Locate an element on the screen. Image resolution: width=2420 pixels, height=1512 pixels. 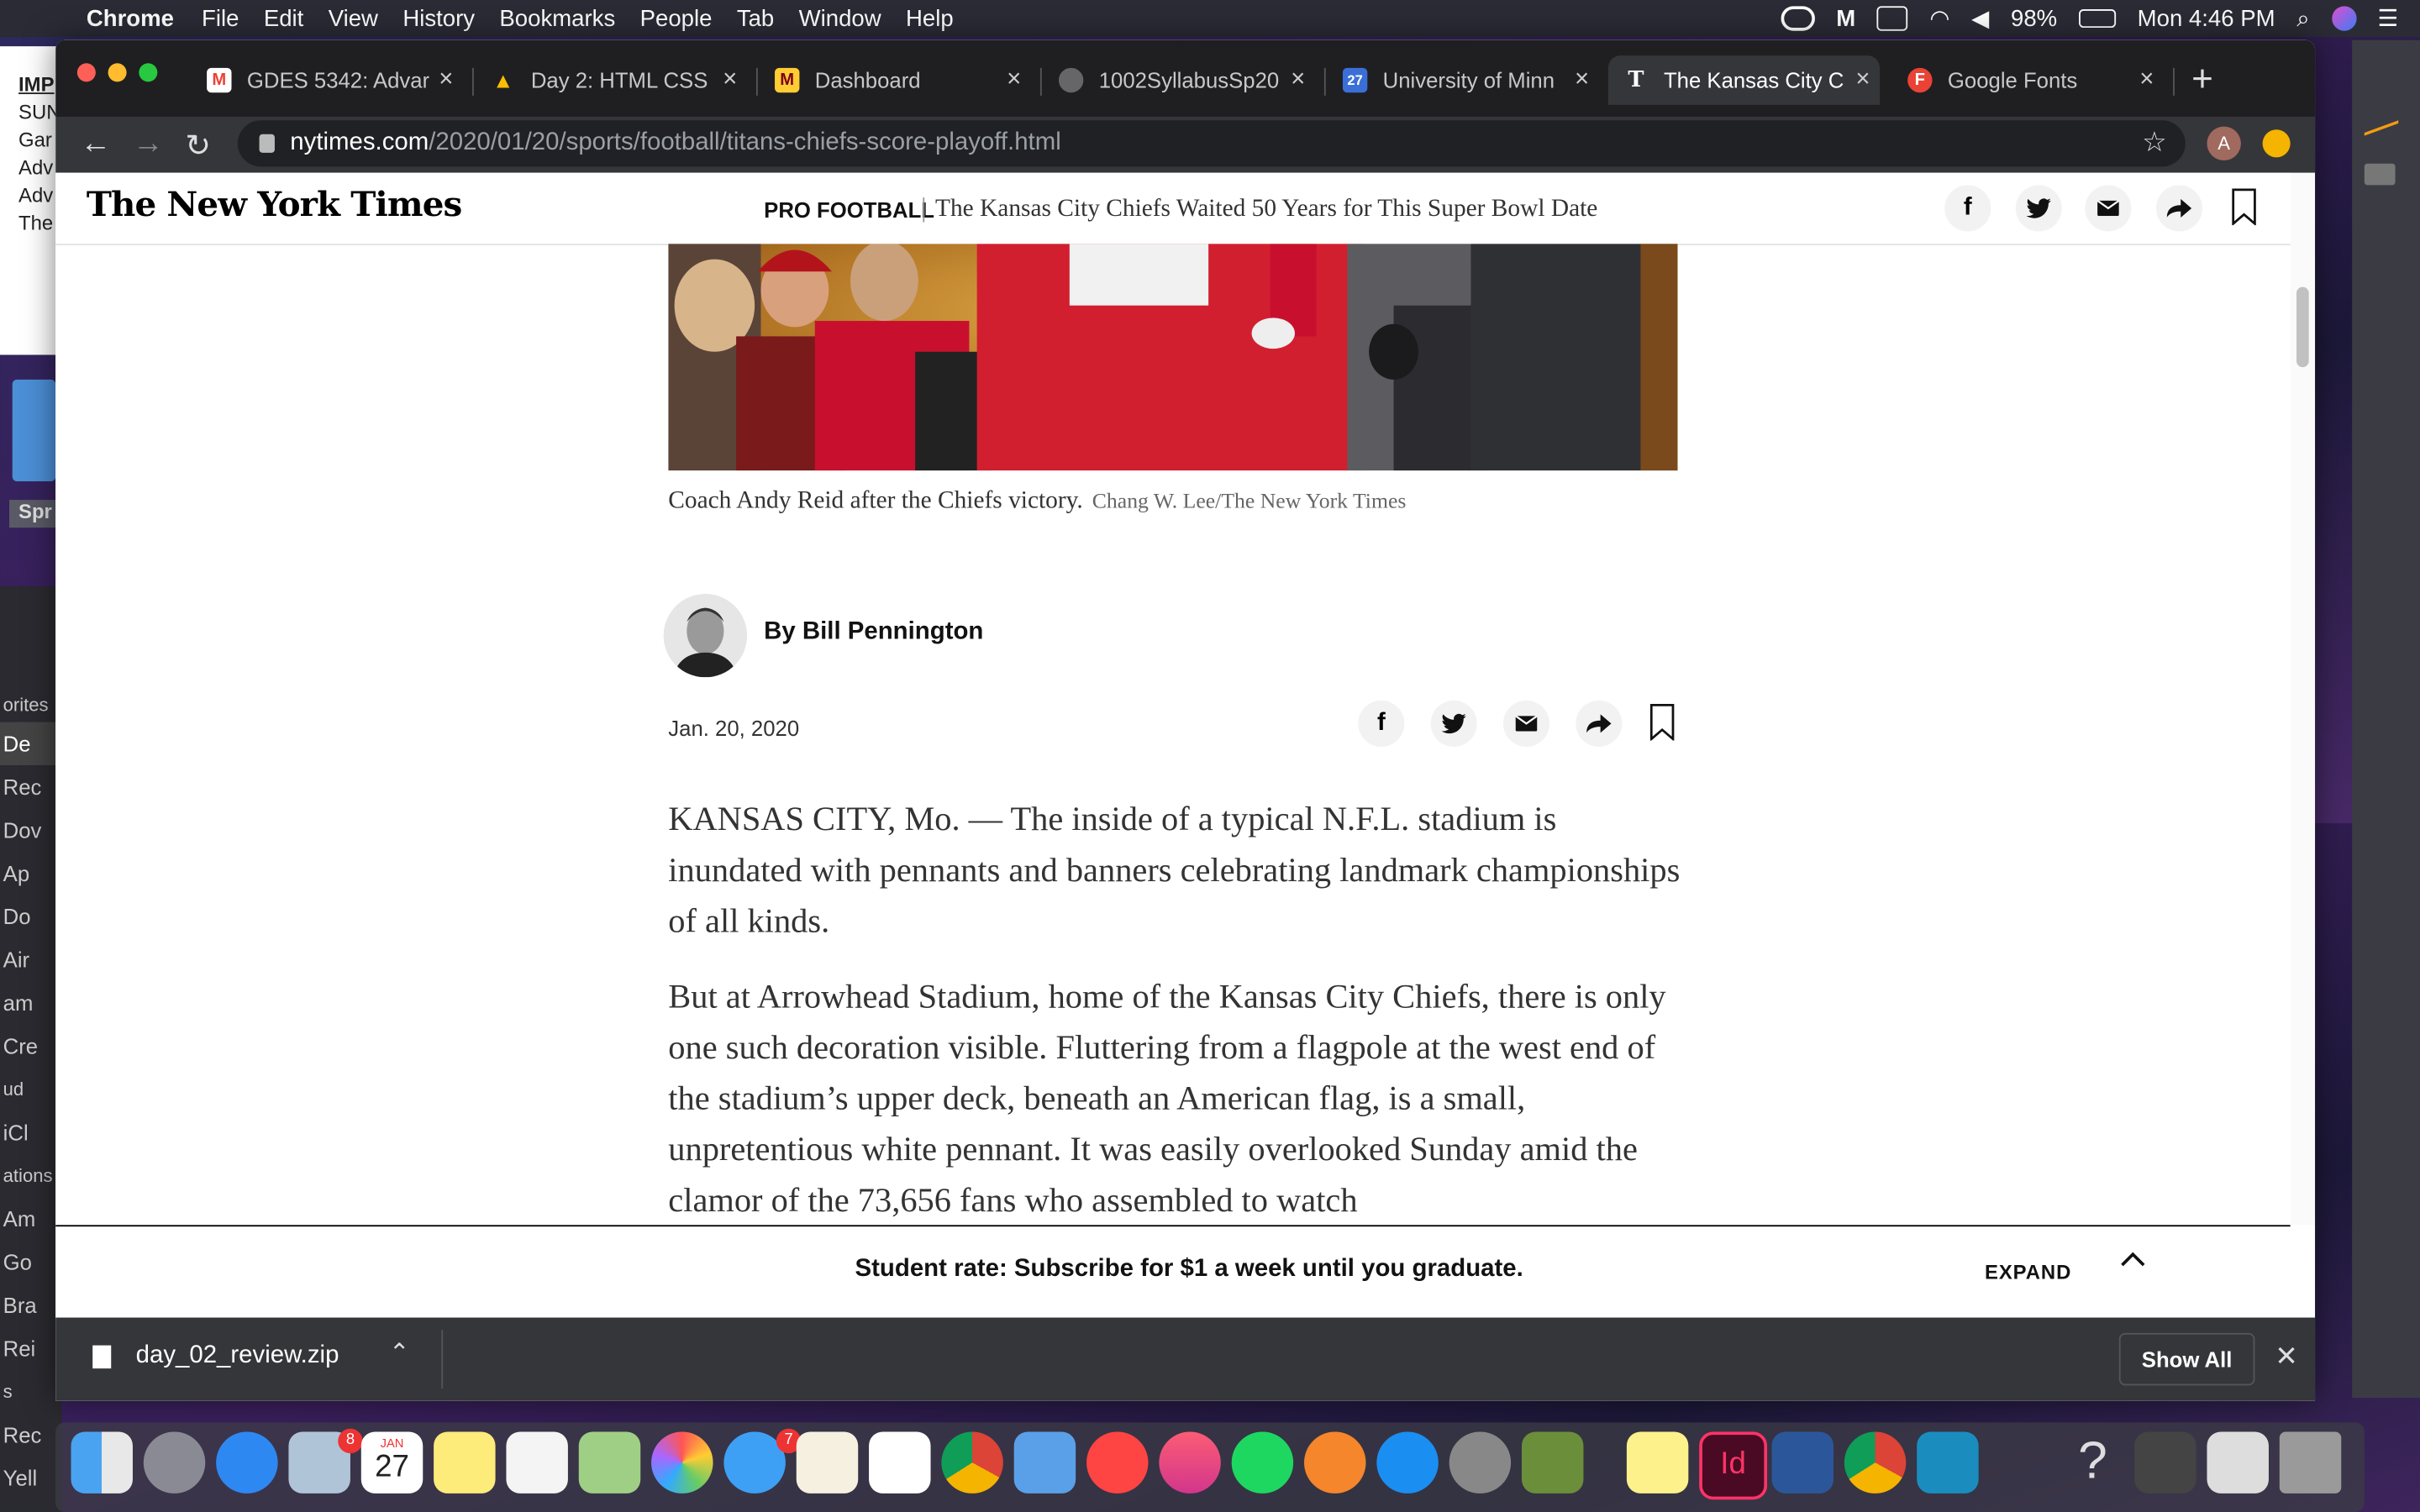
chevron-up-icon is located at coordinates (2133, 1259).